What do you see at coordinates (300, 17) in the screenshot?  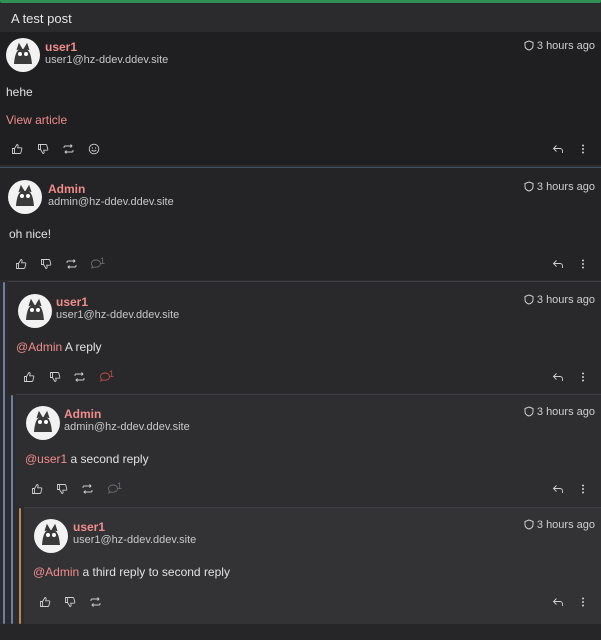 I see `thread-header: A test post` at bounding box center [300, 17].